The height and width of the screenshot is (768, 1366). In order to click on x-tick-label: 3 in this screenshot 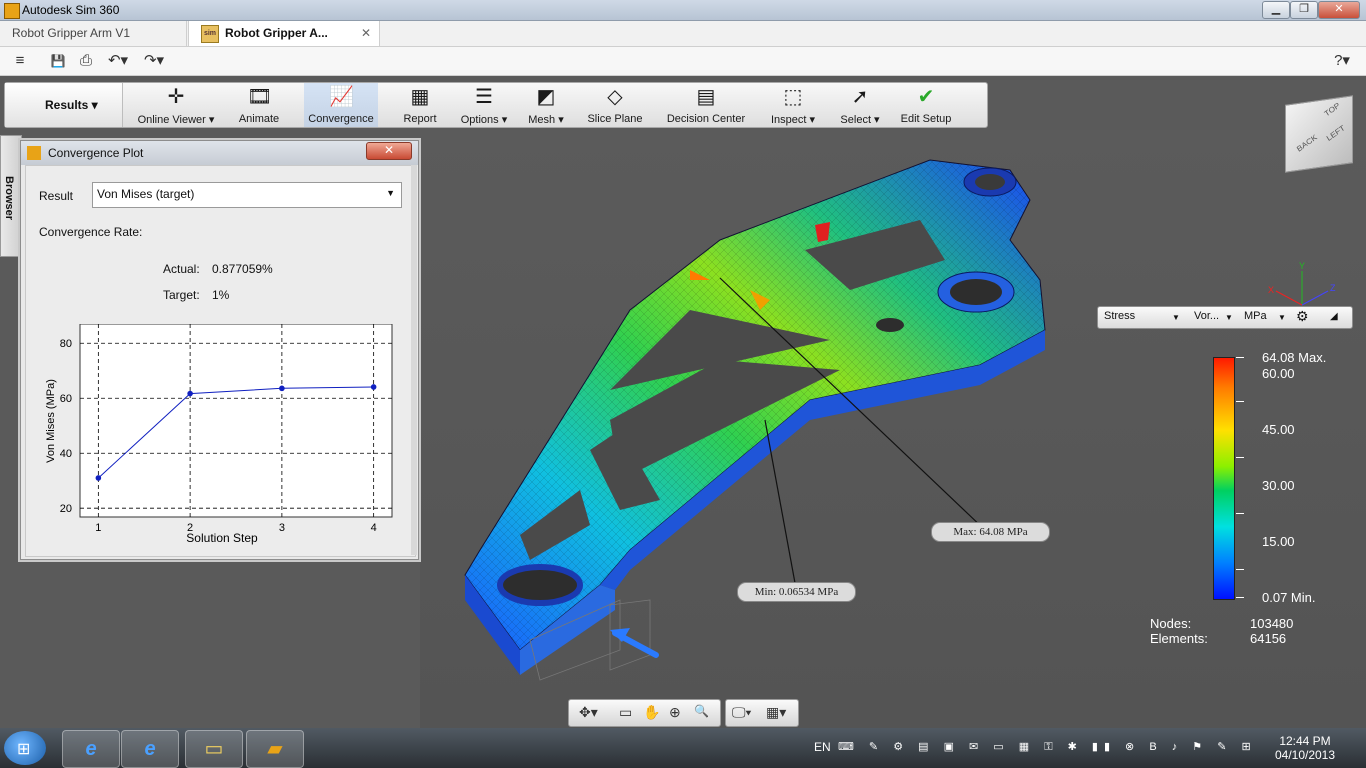, I will do `click(282, 528)`.